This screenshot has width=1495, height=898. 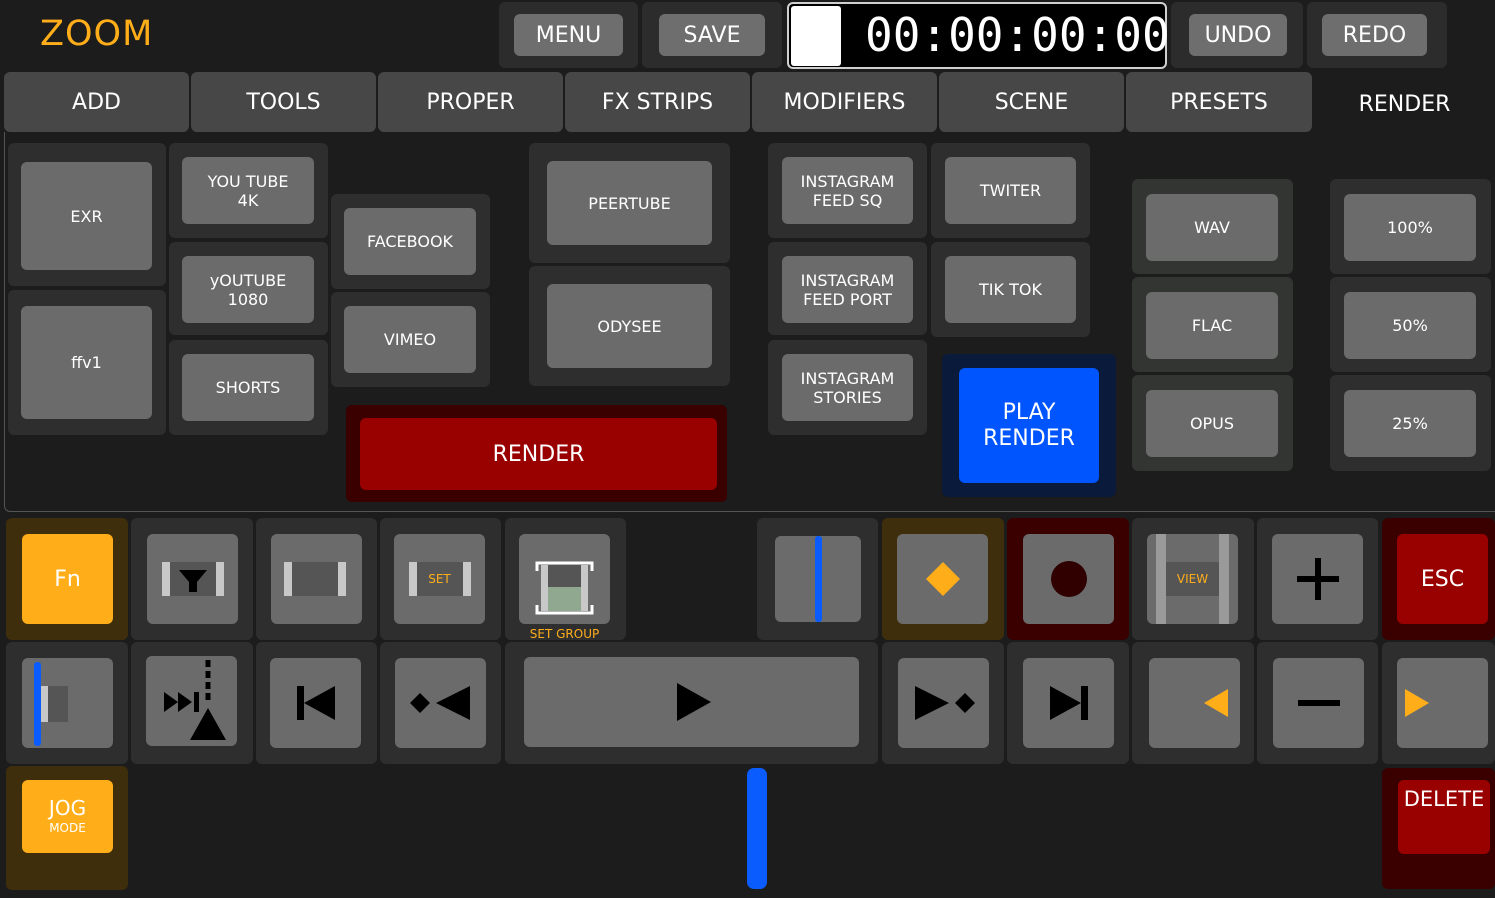 I want to click on render-button: RENDER, so click(x=538, y=454).